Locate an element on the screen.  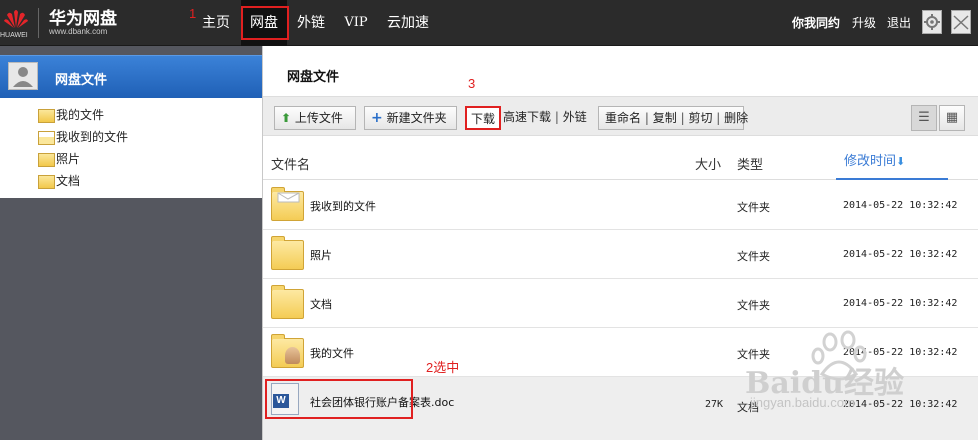
list-view-button: ☰ is located at coordinates (924, 118).